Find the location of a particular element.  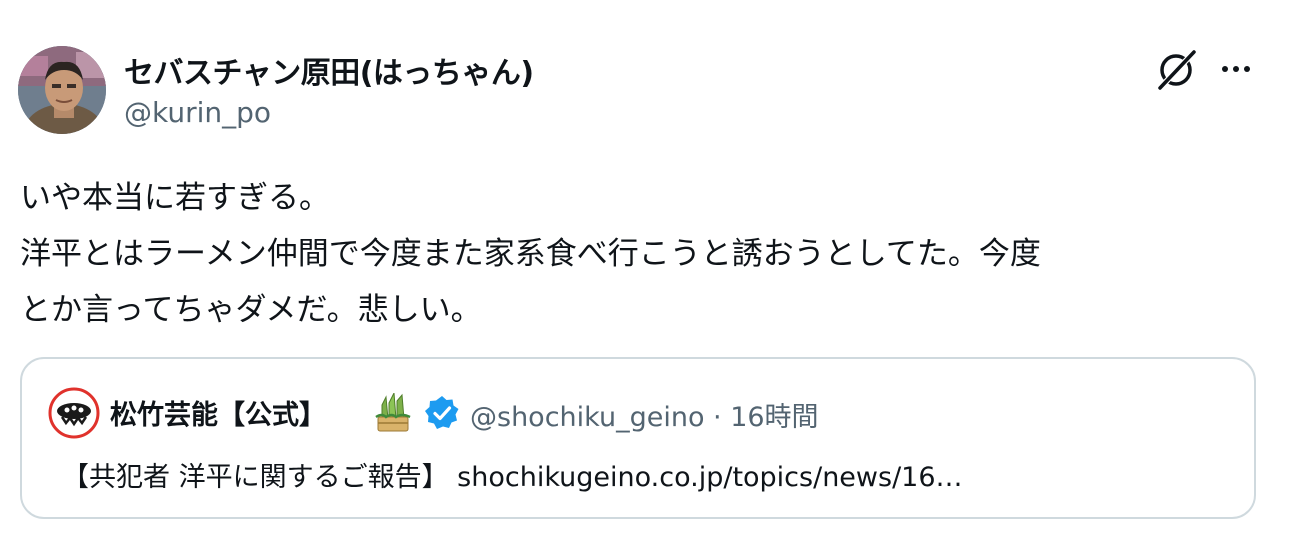

tweet-text-line: とか言ってちゃダメだ。悲しい。 is located at coordinates (251, 310).